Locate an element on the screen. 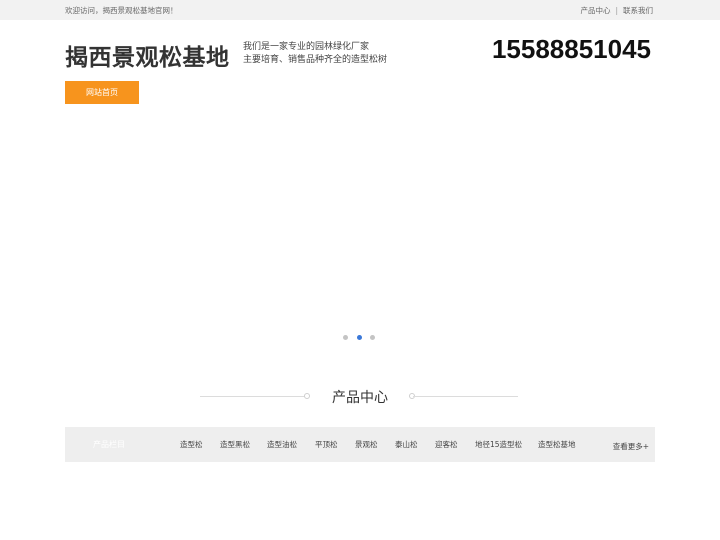  category-item: 造型黑松 is located at coordinates (235, 444).